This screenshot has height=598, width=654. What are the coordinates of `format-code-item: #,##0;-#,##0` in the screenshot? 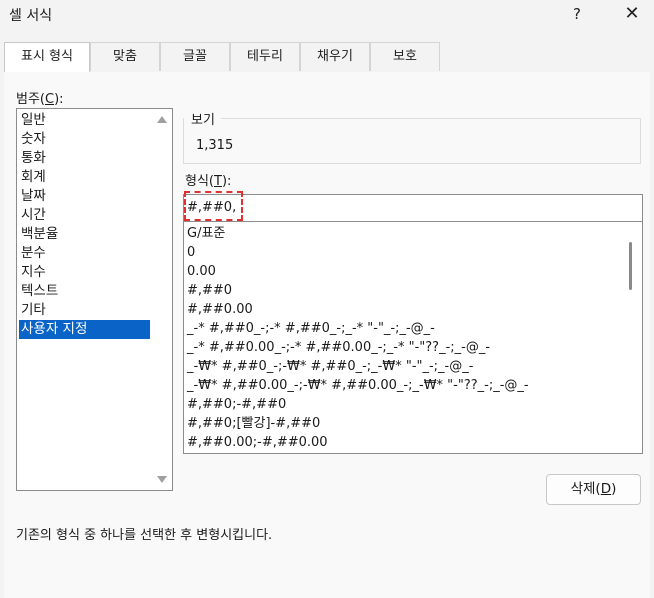 It's located at (236, 404).